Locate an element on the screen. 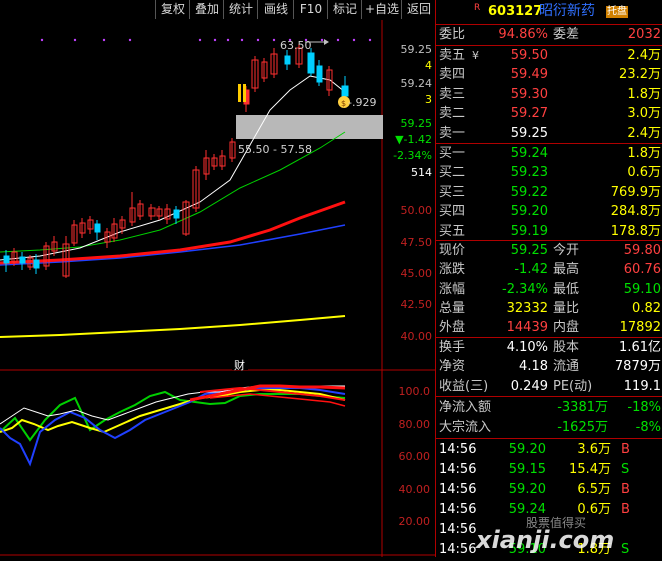  quote-value-right: 60.76 is located at coordinates (642, 270).